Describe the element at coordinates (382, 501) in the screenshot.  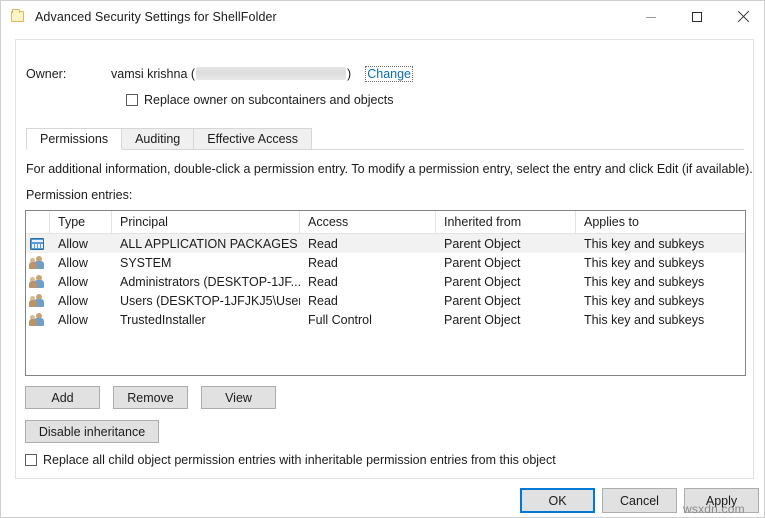
I see `dialog-footer: OK Cancel Apply` at that location.